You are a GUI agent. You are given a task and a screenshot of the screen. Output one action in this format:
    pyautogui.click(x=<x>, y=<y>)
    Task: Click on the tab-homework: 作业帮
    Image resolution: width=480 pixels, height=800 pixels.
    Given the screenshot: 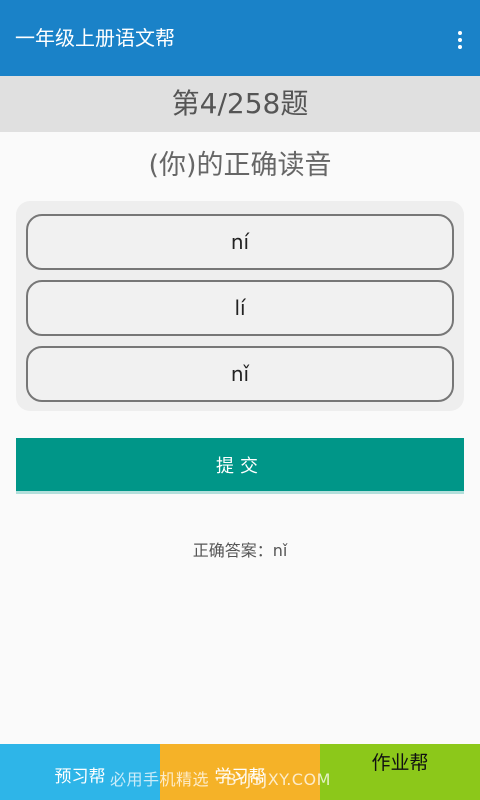 What is the action you would take?
    pyautogui.click(x=400, y=772)
    